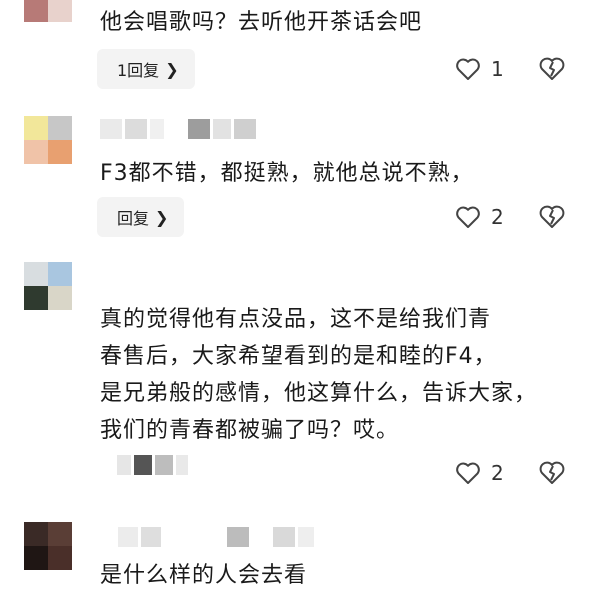 This screenshot has width=600, height=594. What do you see at coordinates (497, 69) in the screenshot?
I see `like-count: 1` at bounding box center [497, 69].